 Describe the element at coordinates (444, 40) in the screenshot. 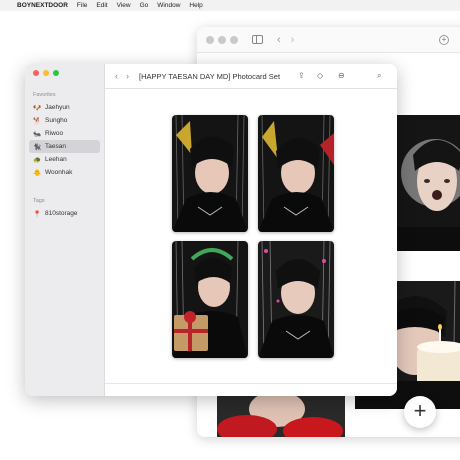

I see `new-tab-icon: +` at that location.